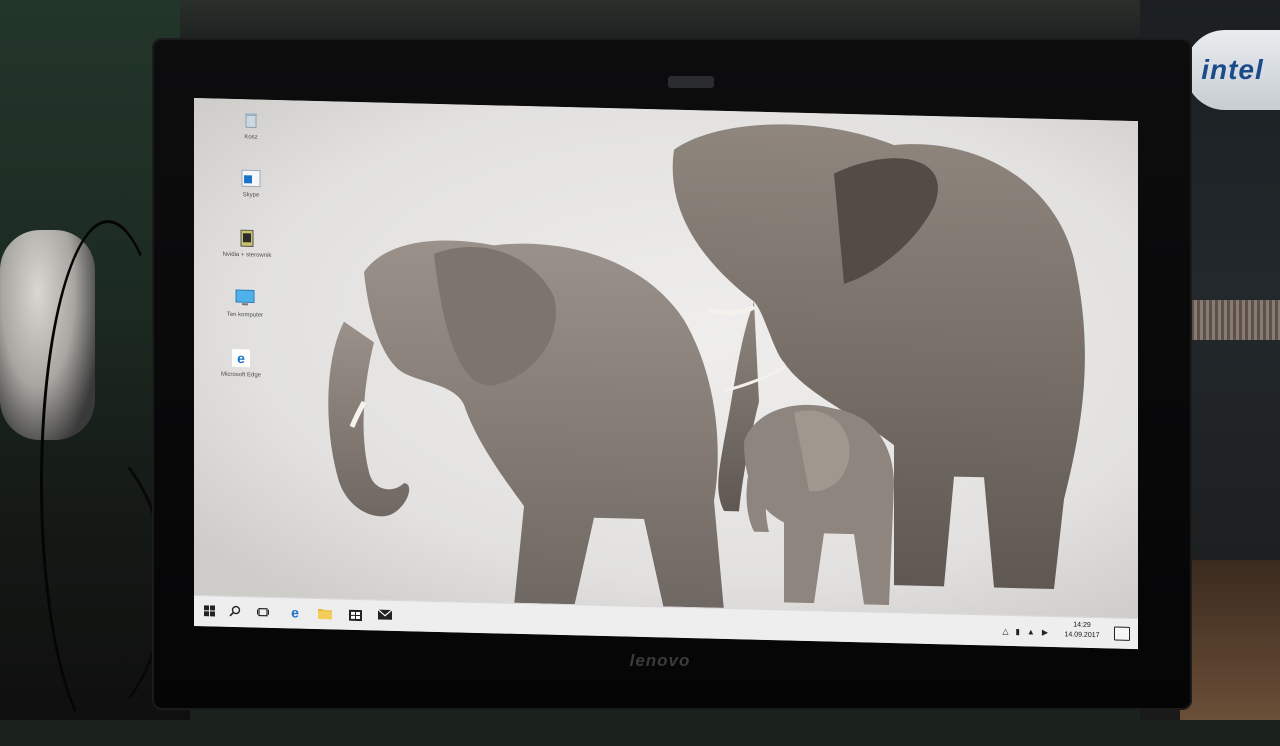 The width and height of the screenshot is (1280, 746). What do you see at coordinates (1005, 630) in the screenshot?
I see `chevron-up-icon: △` at bounding box center [1005, 630].